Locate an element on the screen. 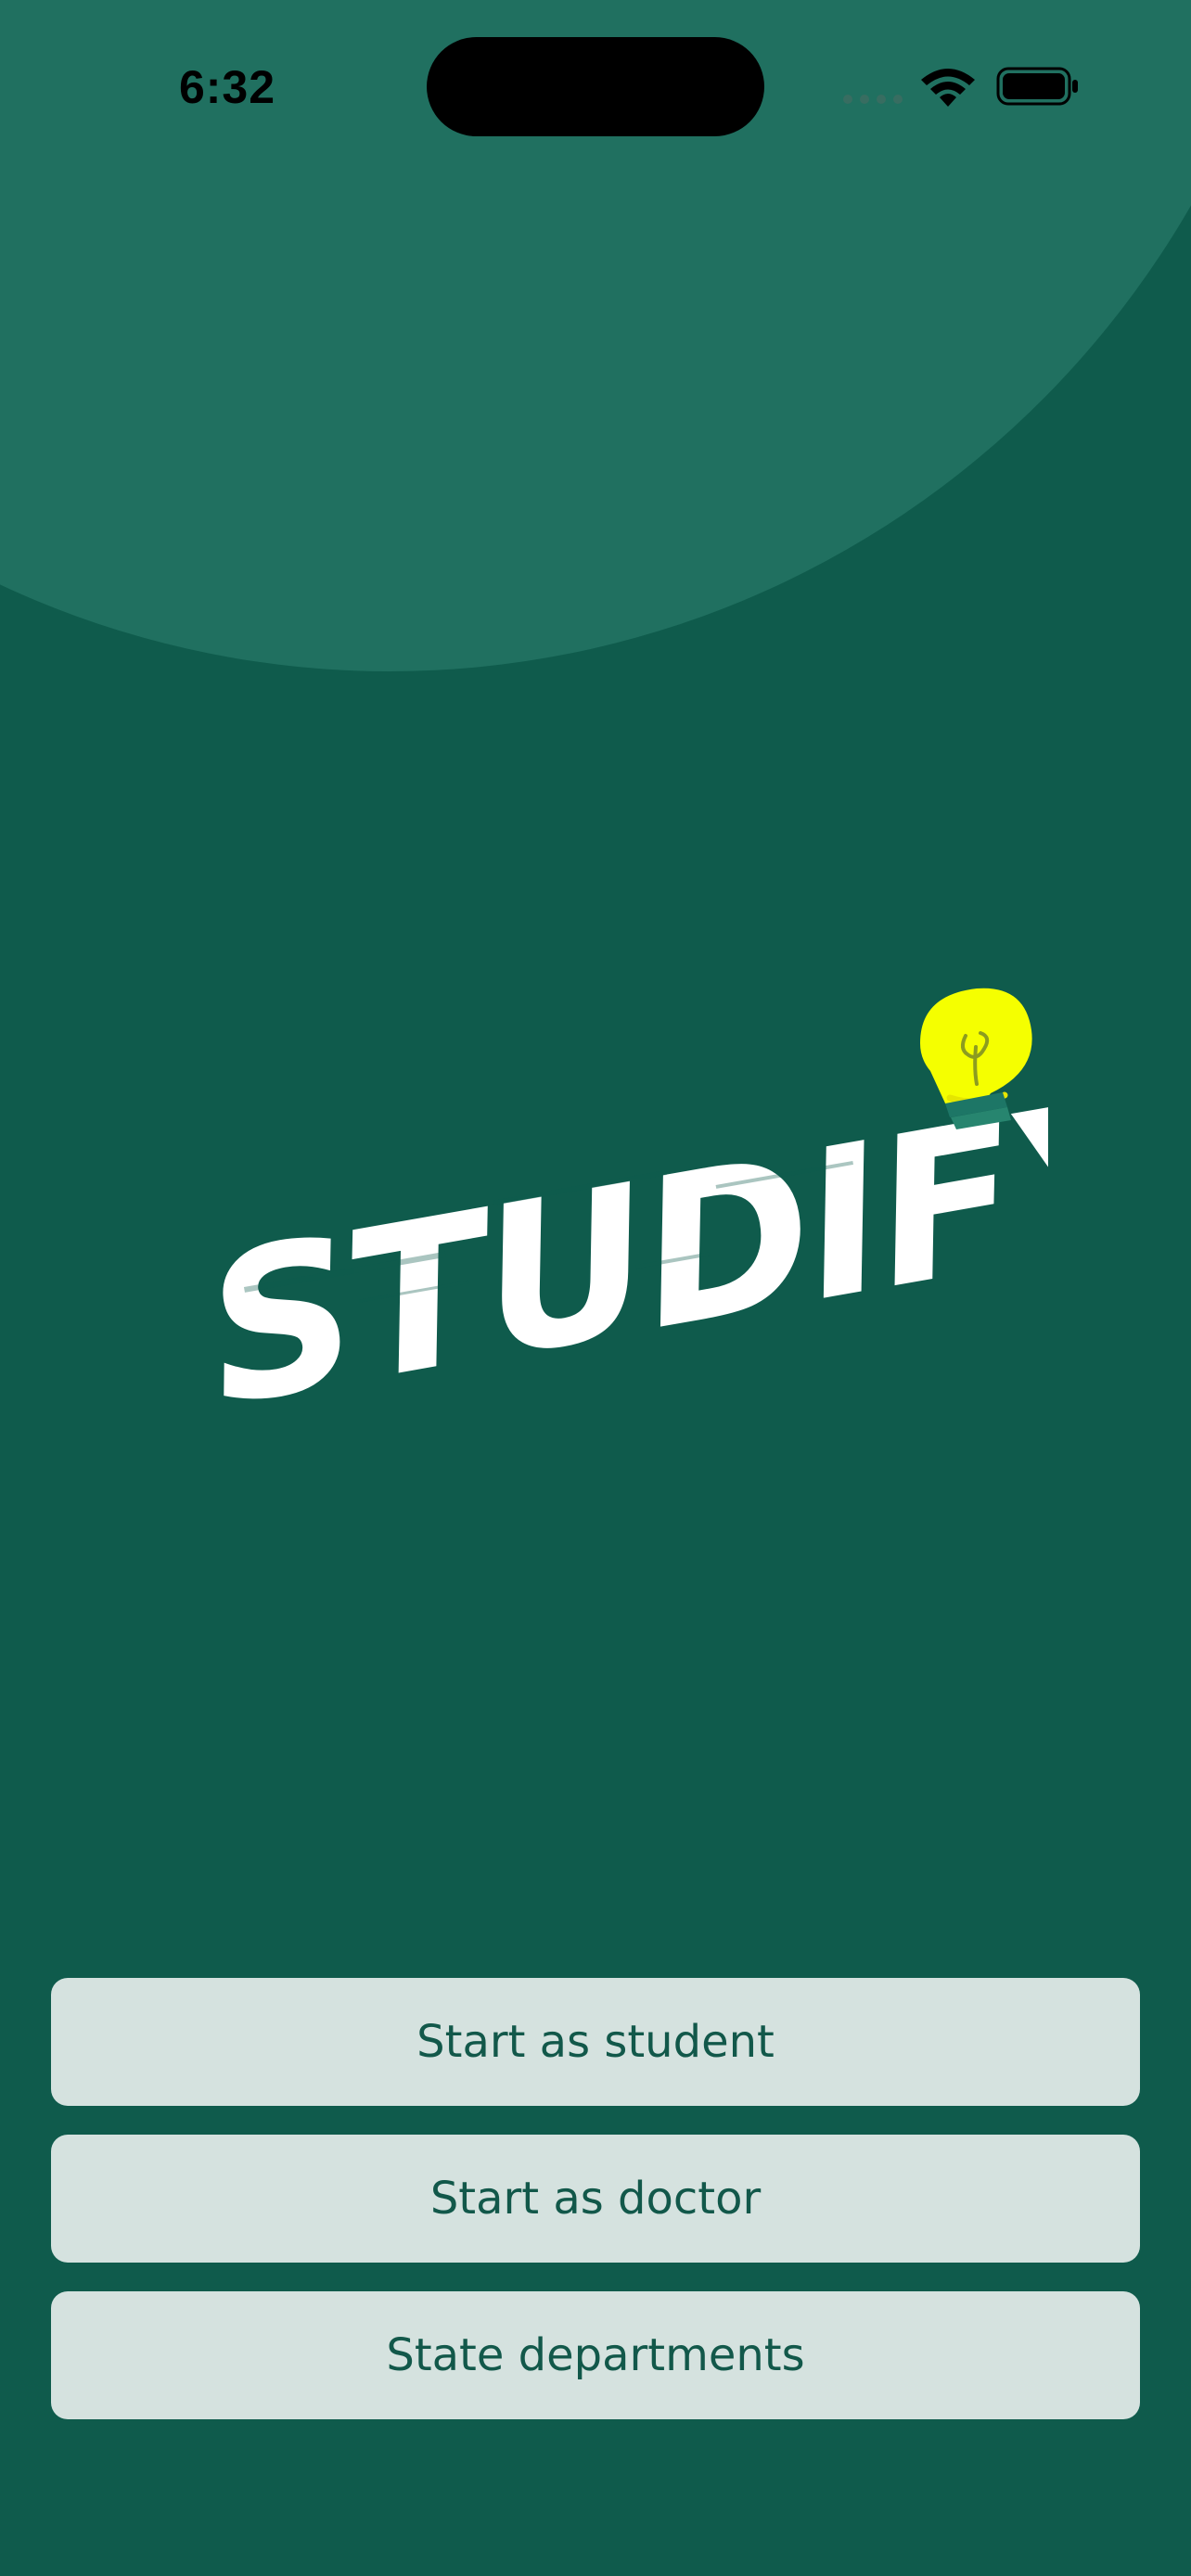 The height and width of the screenshot is (2576, 1191). lightbulb-icon is located at coordinates (976, 1058).